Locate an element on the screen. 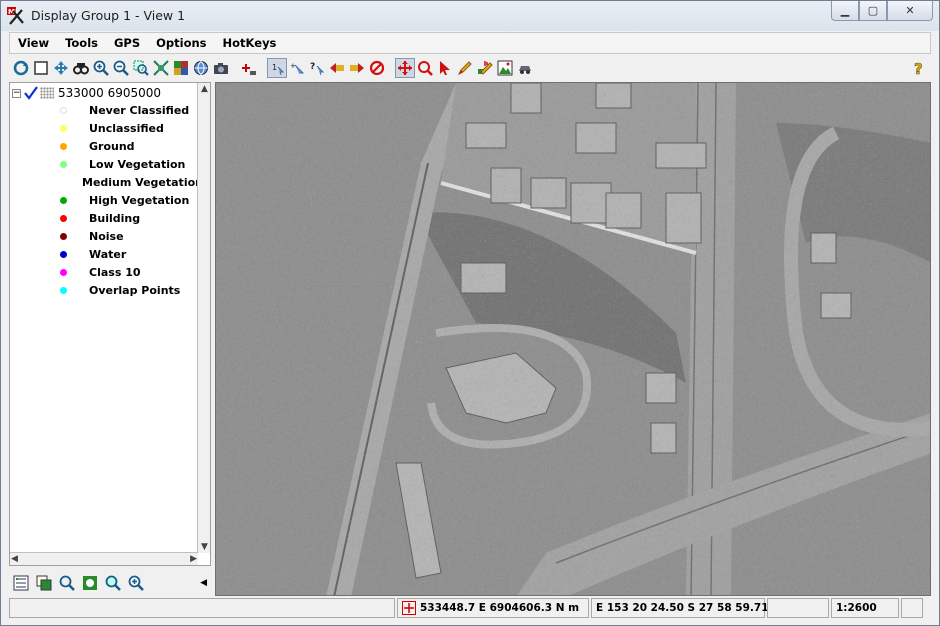 The height and width of the screenshot is (626, 940). scroll-right-icon: ▶ is located at coordinates (193, 559).